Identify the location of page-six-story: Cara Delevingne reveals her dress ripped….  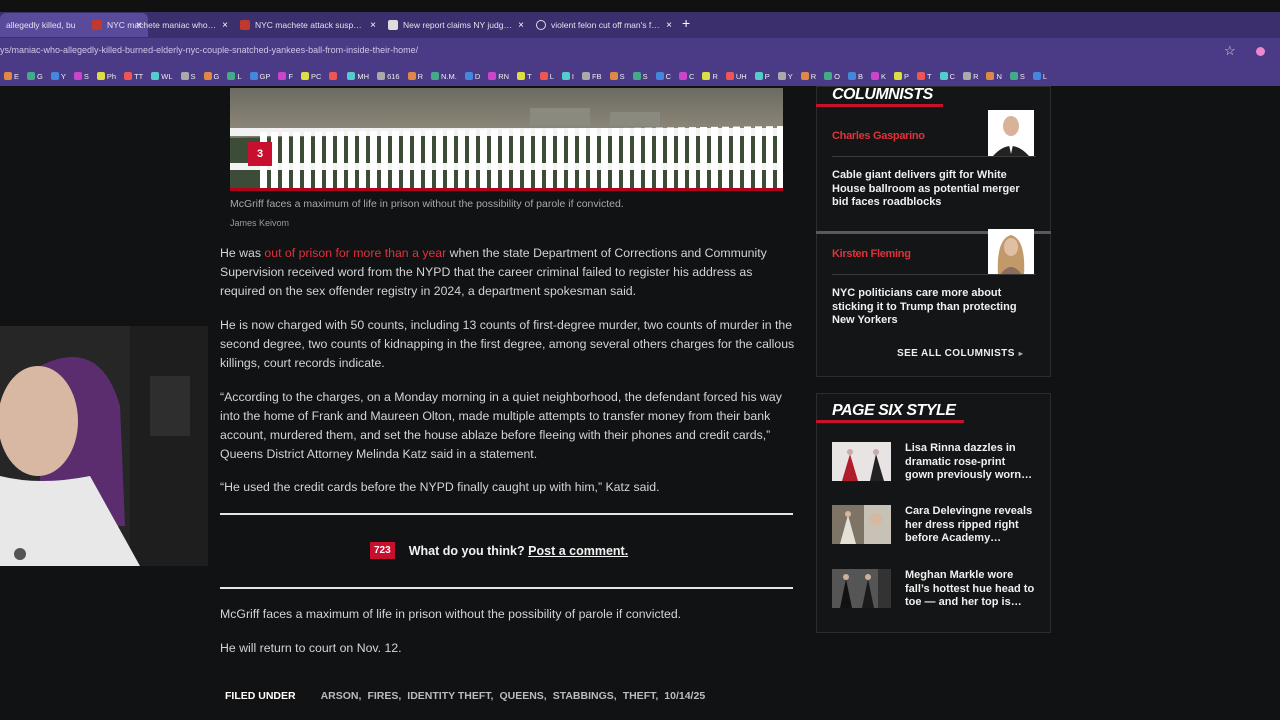
(934, 526).